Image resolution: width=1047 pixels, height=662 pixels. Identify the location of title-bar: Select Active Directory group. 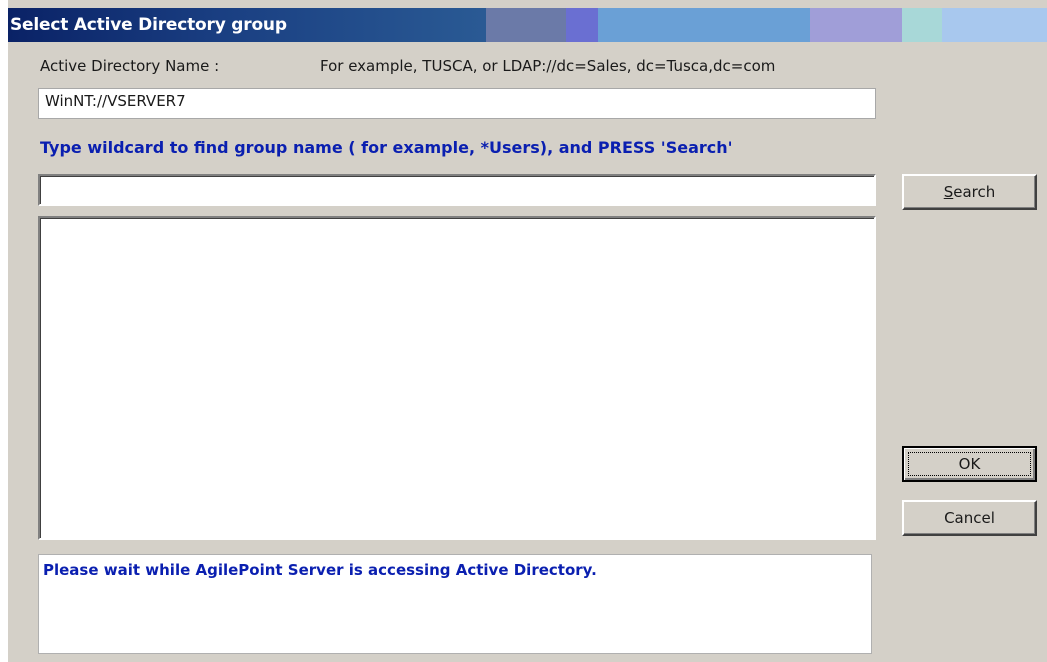
(527, 25).